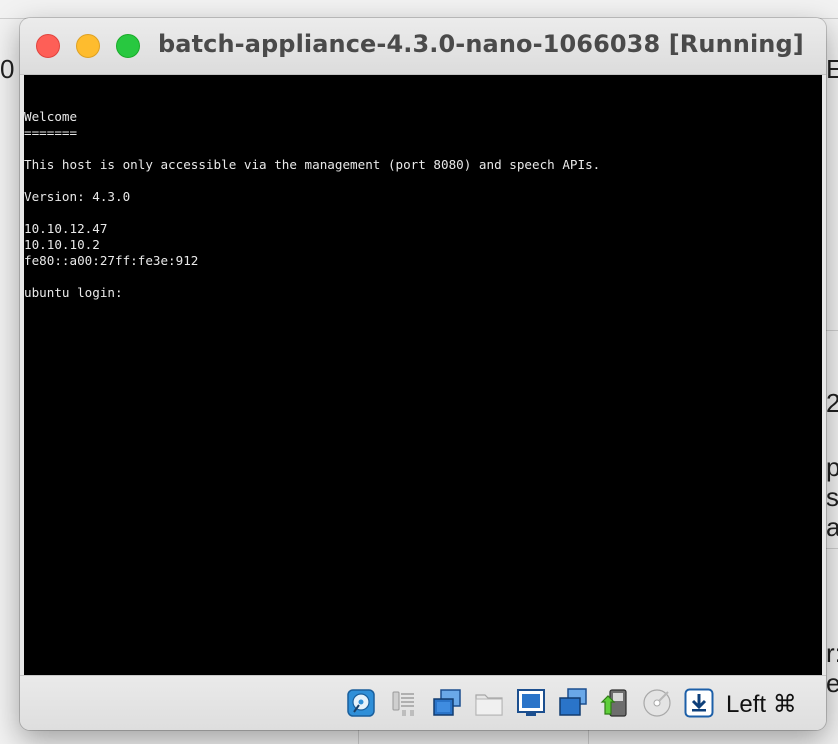 This screenshot has width=838, height=744. I want to click on background-text-right-2: 2, so click(832, 403).